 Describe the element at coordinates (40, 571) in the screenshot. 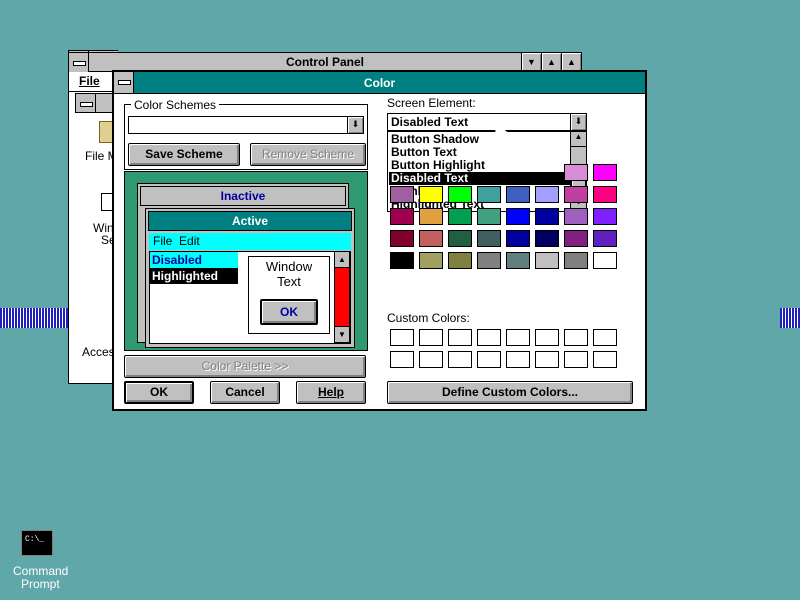

I see `desktop-icon-label: Command` at that location.